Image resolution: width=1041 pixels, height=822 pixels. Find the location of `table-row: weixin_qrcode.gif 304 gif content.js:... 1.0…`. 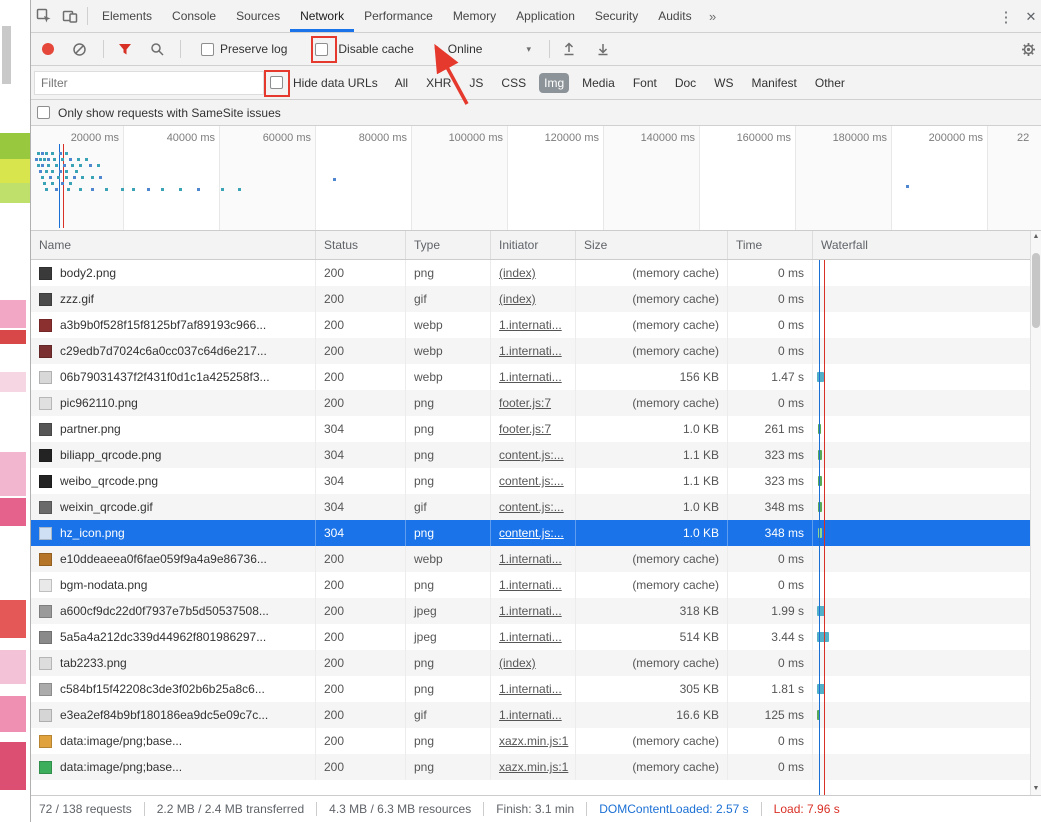

table-row: weixin_qrcode.gif 304 gif content.js:... 1.0… is located at coordinates (531, 507).